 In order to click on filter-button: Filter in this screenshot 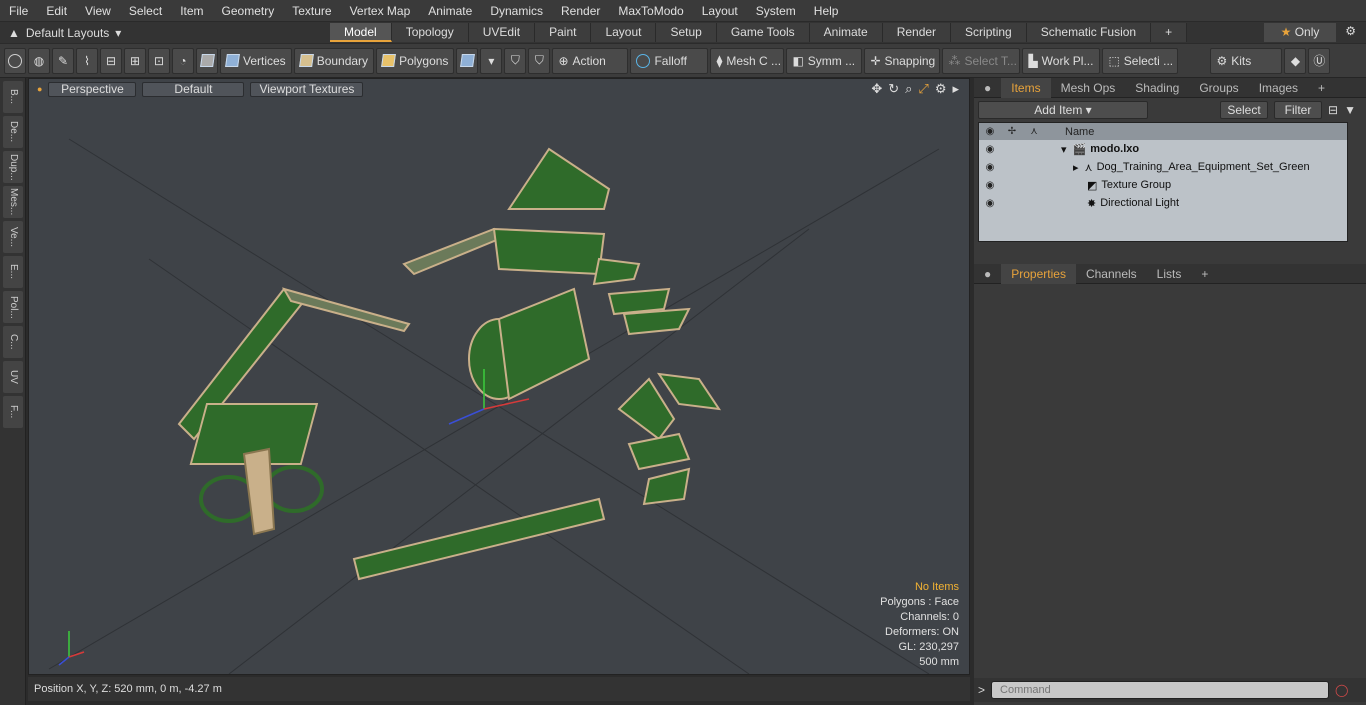, I will do `click(1298, 110)`.